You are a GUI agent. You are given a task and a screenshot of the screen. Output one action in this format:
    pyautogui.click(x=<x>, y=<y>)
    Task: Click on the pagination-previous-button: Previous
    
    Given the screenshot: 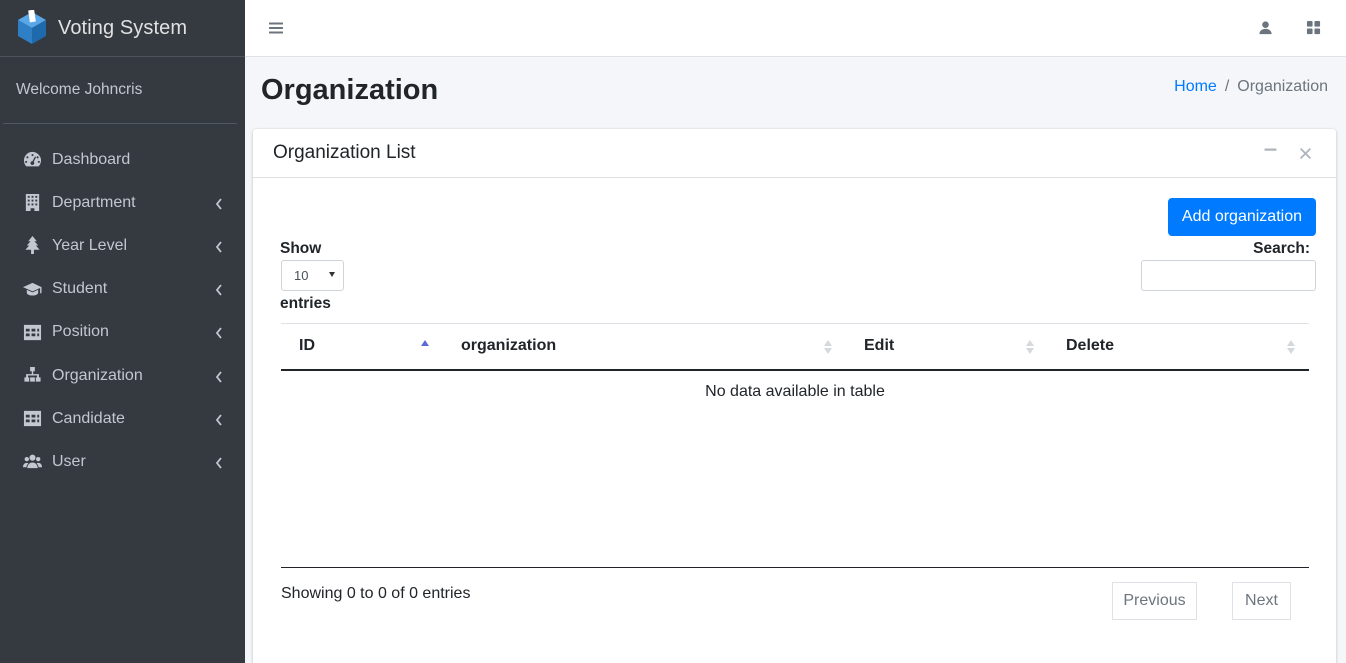 What is the action you would take?
    pyautogui.click(x=1154, y=601)
    